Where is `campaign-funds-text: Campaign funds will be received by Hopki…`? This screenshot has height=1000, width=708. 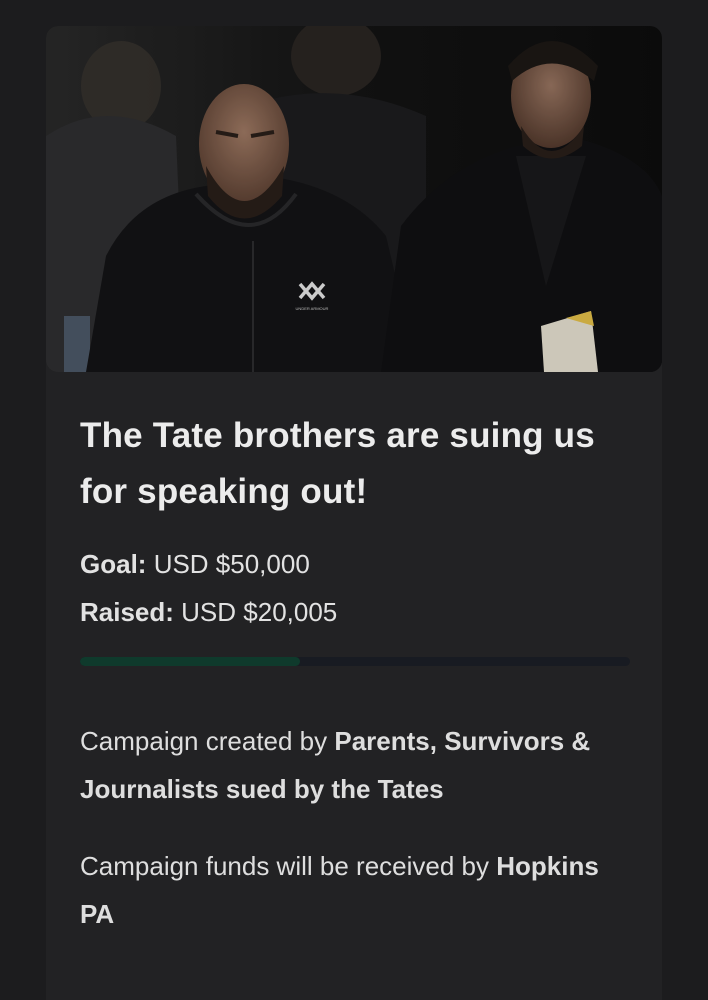 campaign-funds-text: Campaign funds will be received by Hopki… is located at coordinates (354, 890).